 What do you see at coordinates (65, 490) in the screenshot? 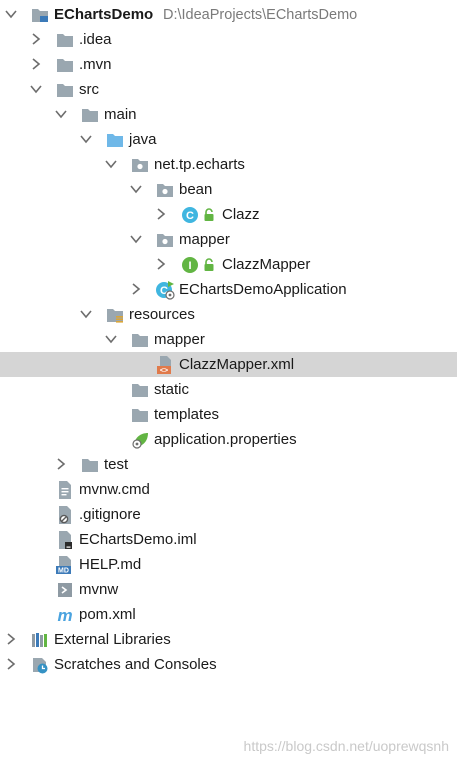
I see `text-file-icon` at bounding box center [65, 490].